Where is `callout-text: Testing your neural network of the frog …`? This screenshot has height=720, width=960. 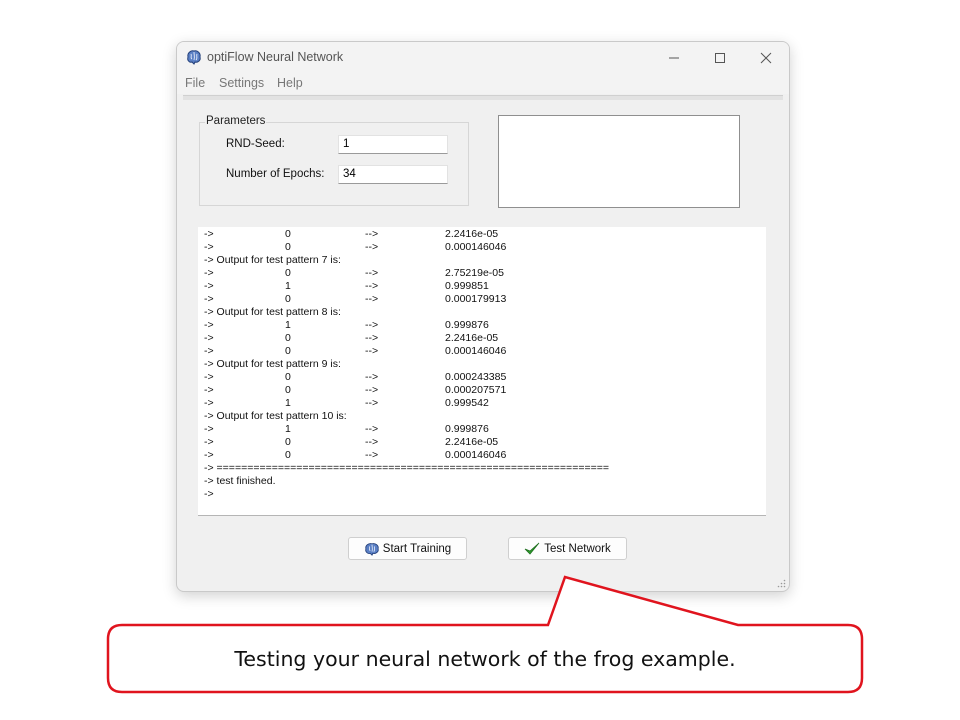
callout-text: Testing your neural network of the frog … is located at coordinates (485, 659).